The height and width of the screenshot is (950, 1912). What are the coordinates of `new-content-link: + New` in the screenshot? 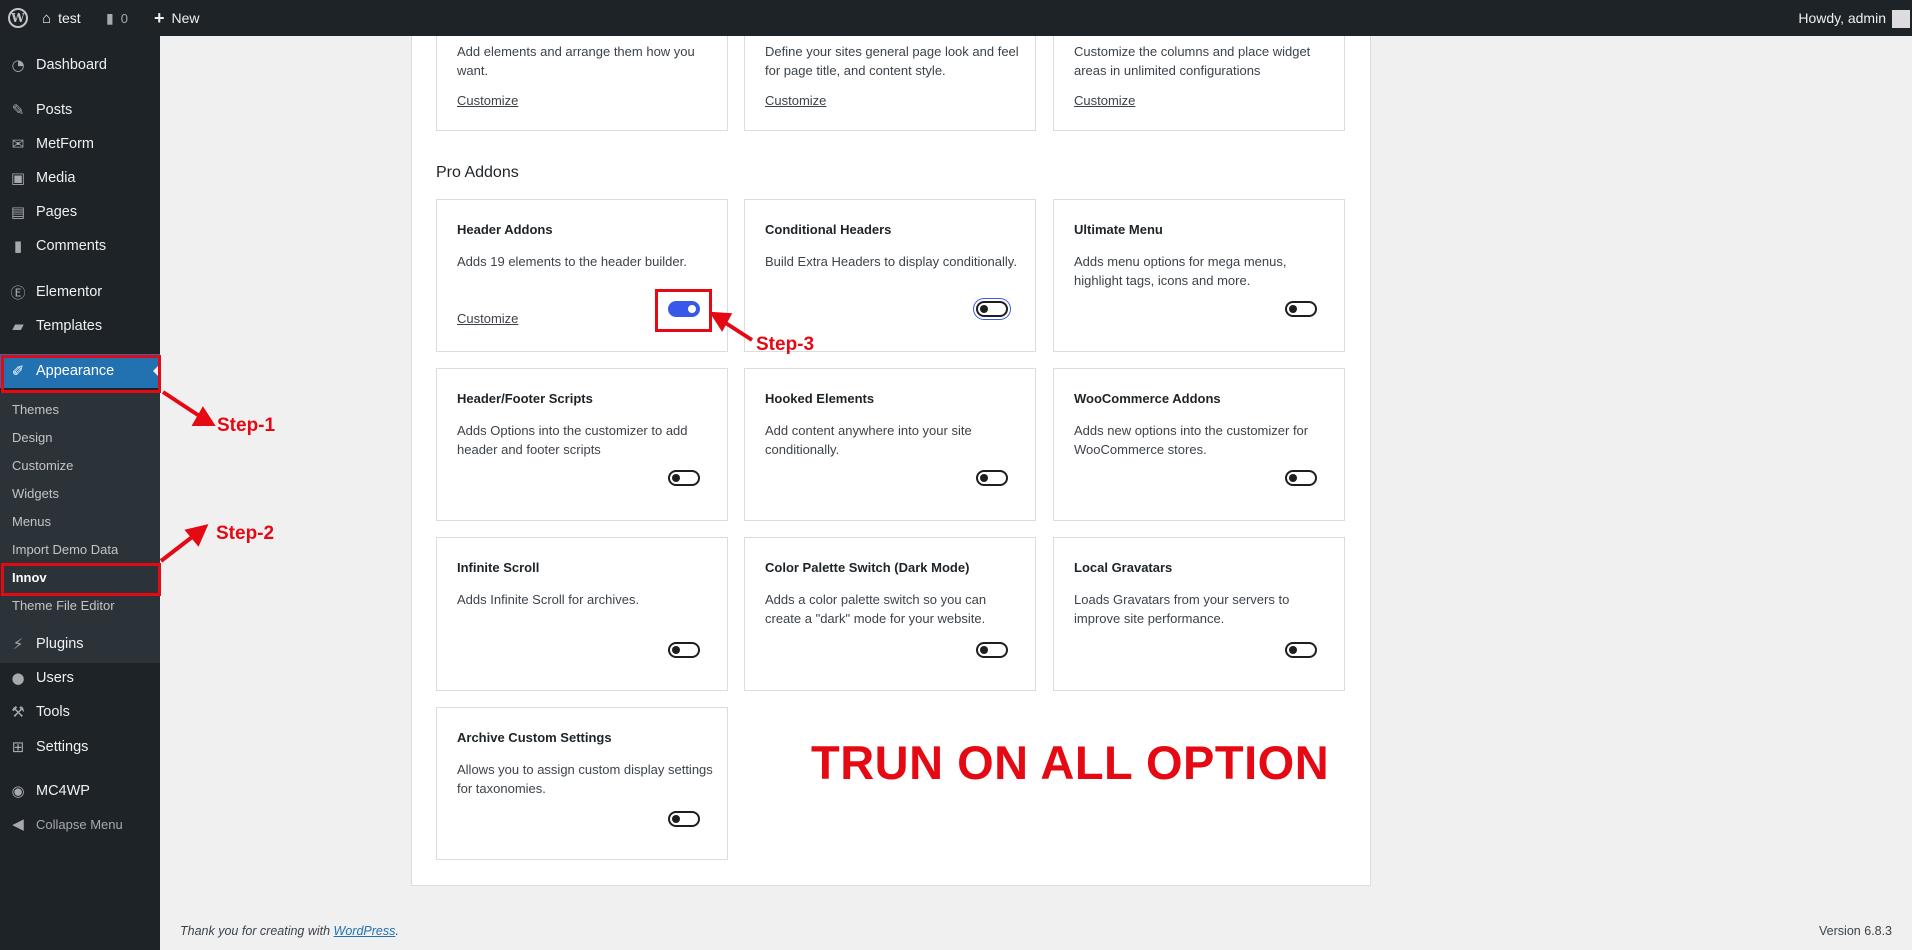 It's located at (177, 18).